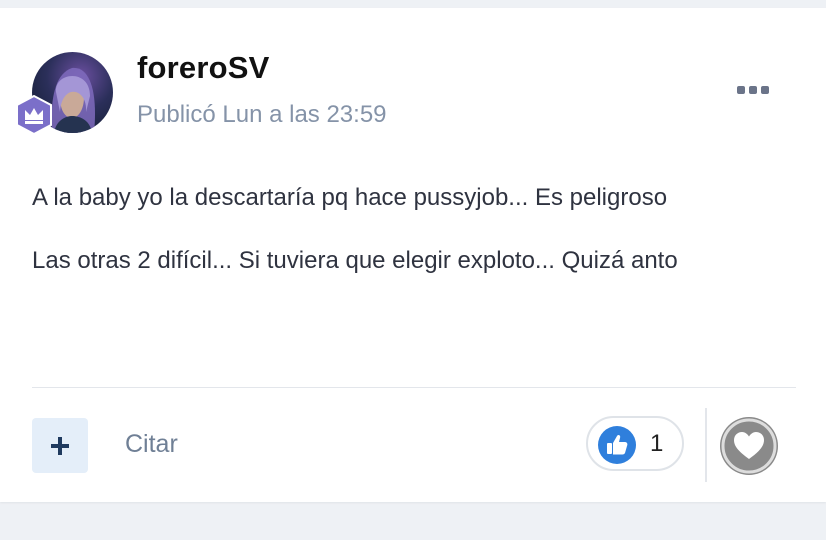 Image resolution: width=826 pixels, height=540 pixels. Describe the element at coordinates (203, 68) in the screenshot. I see `author-name: foreroSV` at that location.